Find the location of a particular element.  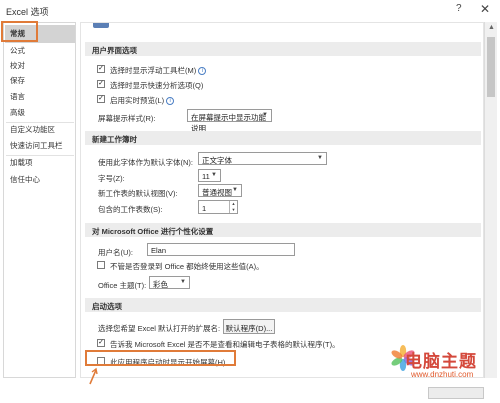

always-use-checkbox is located at coordinates (101, 265).